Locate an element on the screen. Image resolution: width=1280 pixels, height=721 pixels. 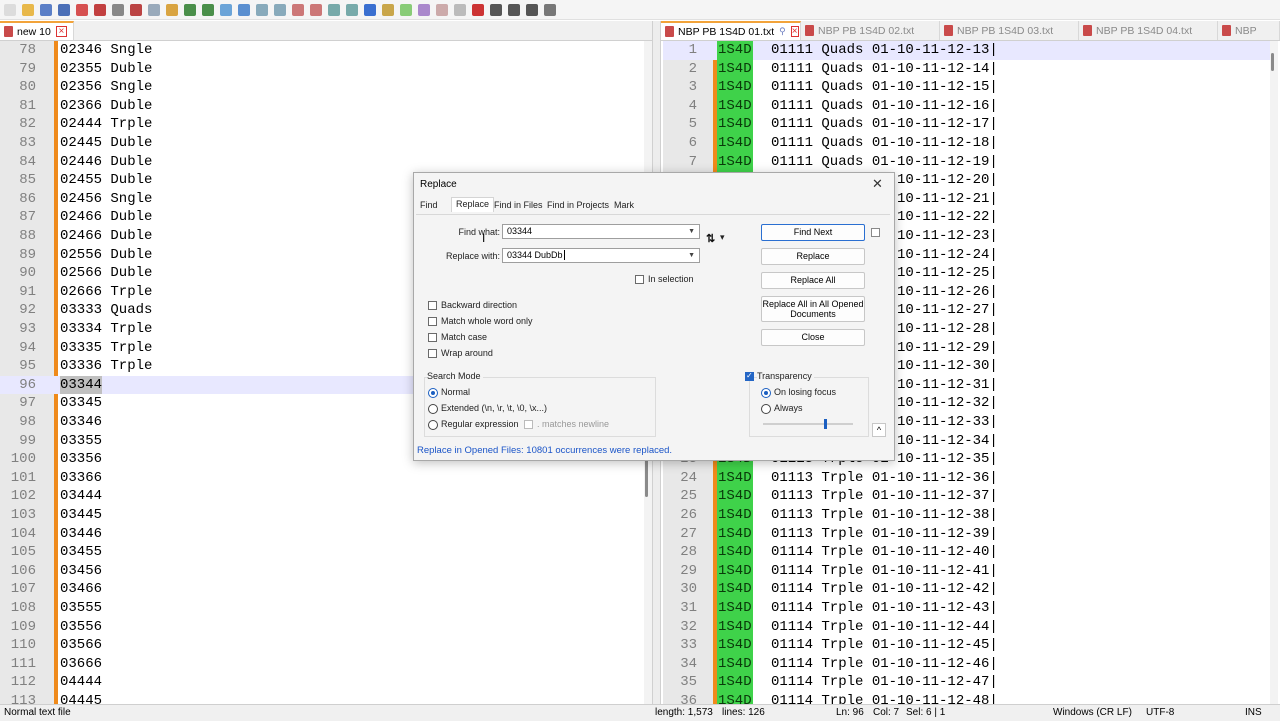
mode-extended-radio is located at coordinates (433, 409).